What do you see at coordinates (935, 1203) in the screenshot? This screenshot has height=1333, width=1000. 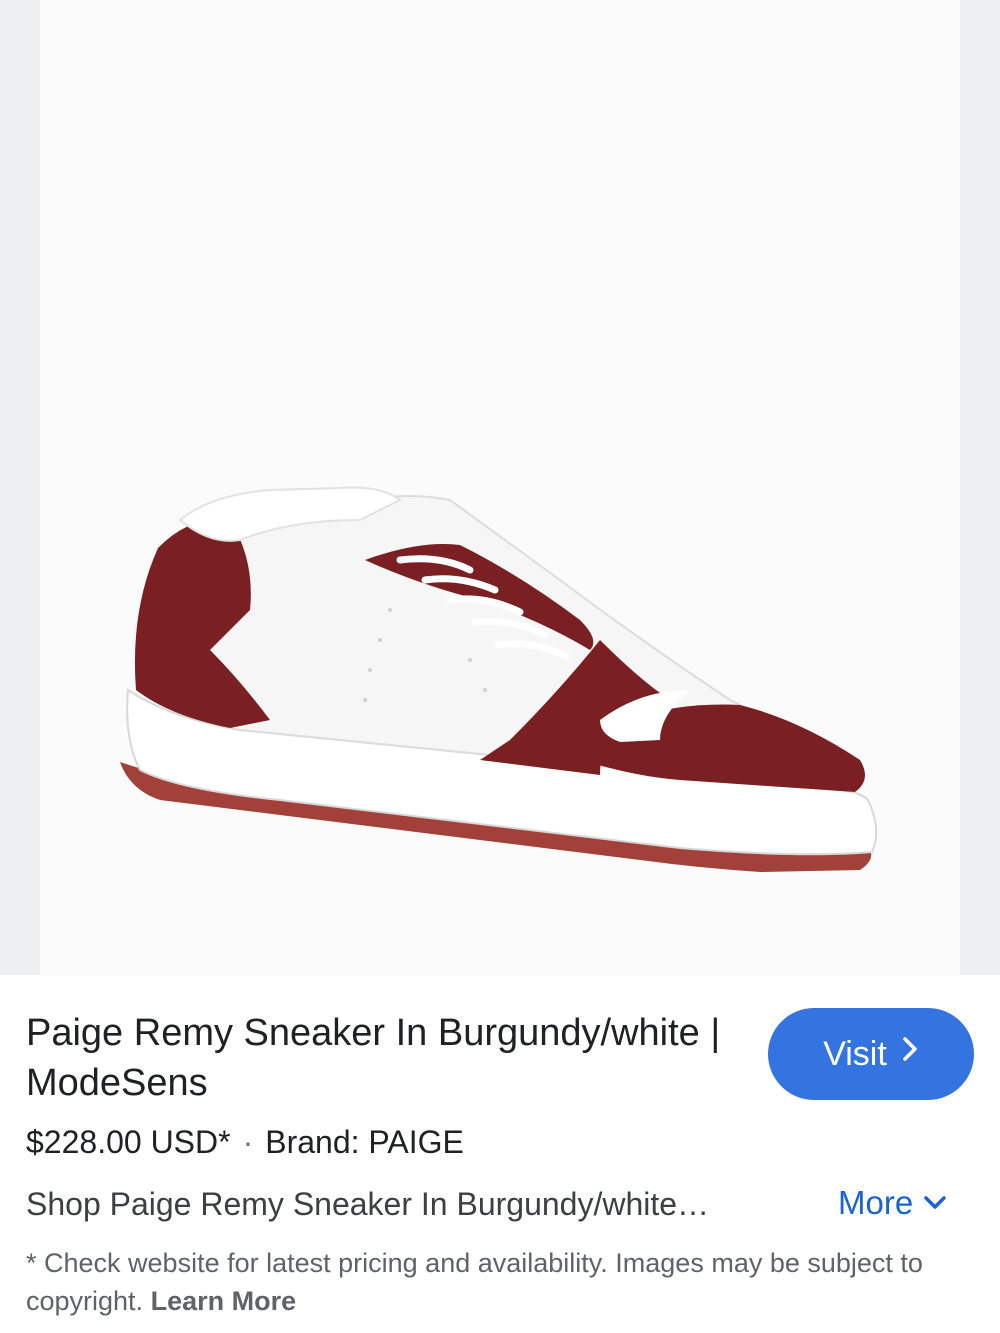 I see `chevron-down-icon` at bounding box center [935, 1203].